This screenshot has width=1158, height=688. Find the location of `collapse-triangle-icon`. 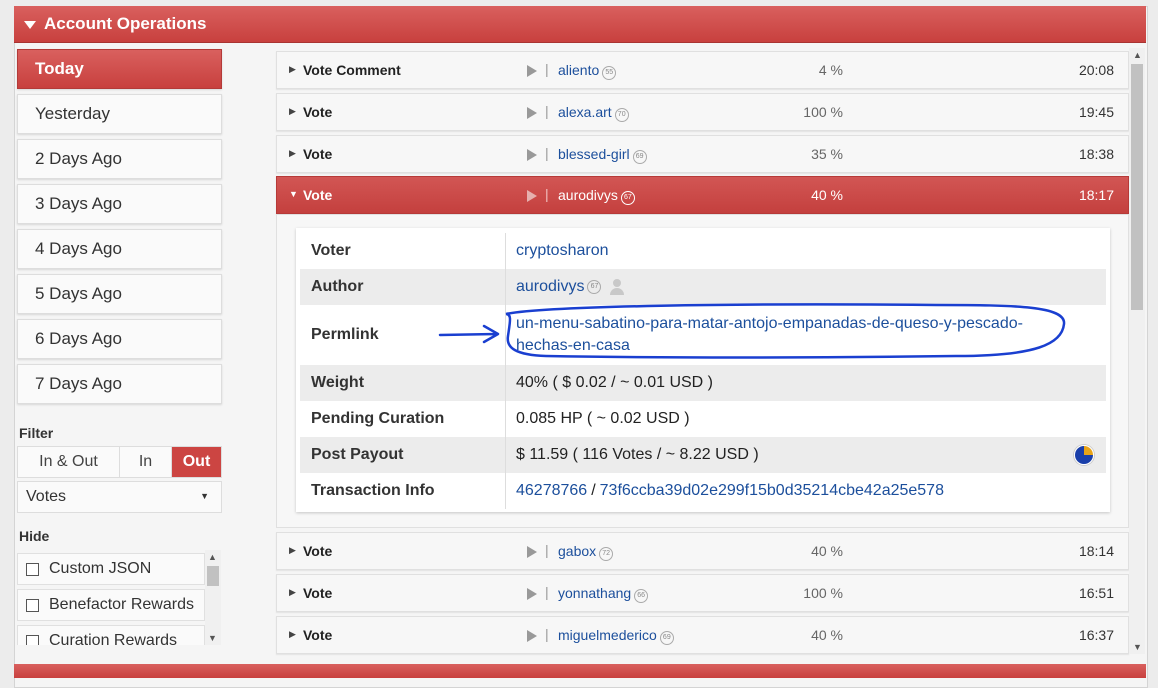

collapse-triangle-icon is located at coordinates (30, 25).